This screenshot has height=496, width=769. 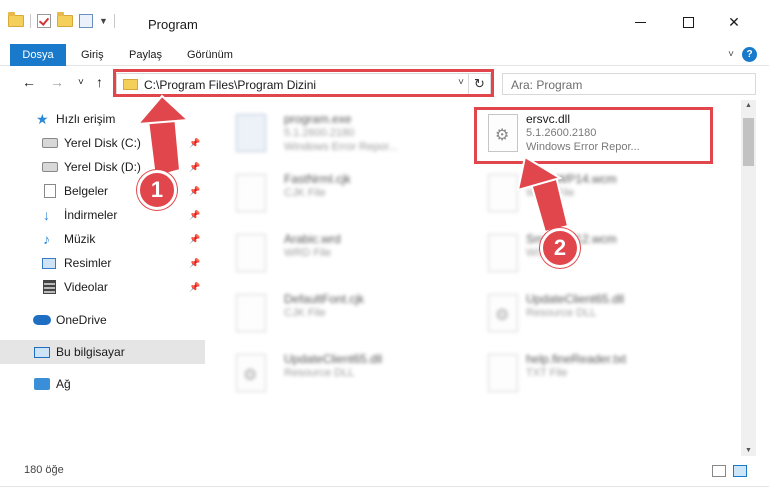 I want to click on tab-file: Dosya, so click(x=38, y=55).